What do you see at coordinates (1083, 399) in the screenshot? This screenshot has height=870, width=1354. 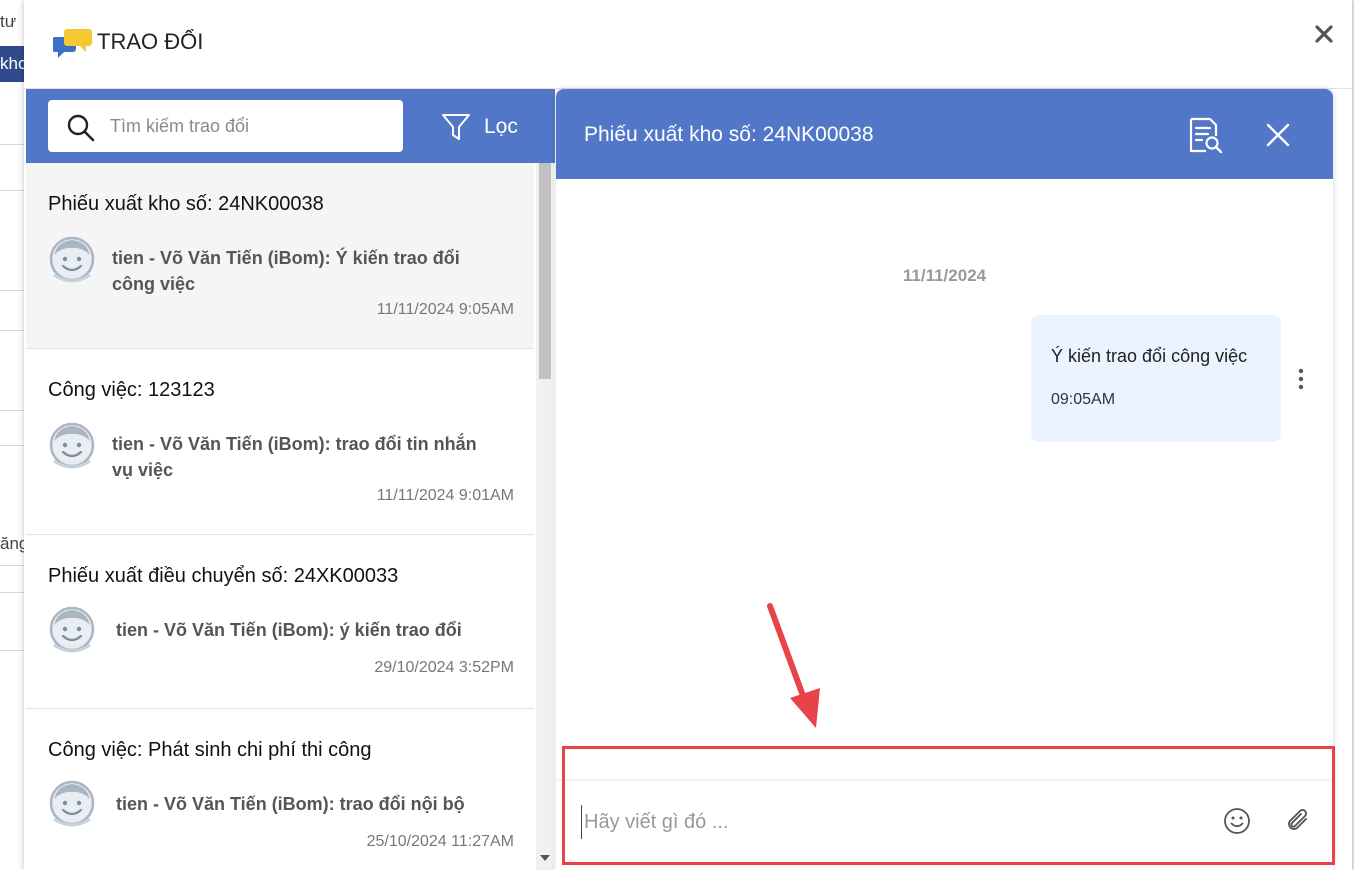 I see `message-time: 09:05AM` at bounding box center [1083, 399].